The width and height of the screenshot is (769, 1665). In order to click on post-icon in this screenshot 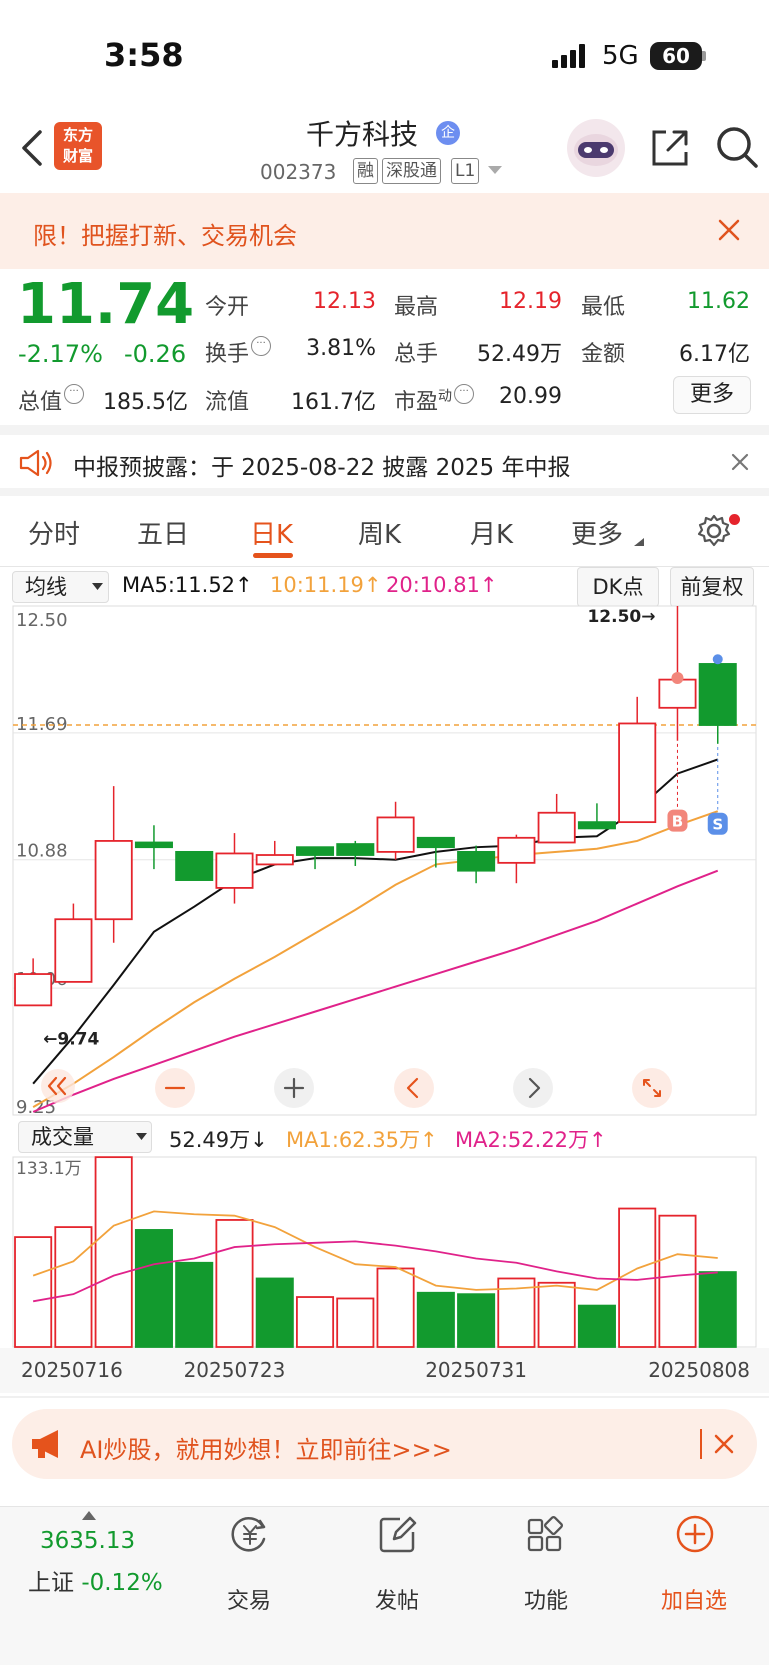, I will do `click(398, 1534)`.